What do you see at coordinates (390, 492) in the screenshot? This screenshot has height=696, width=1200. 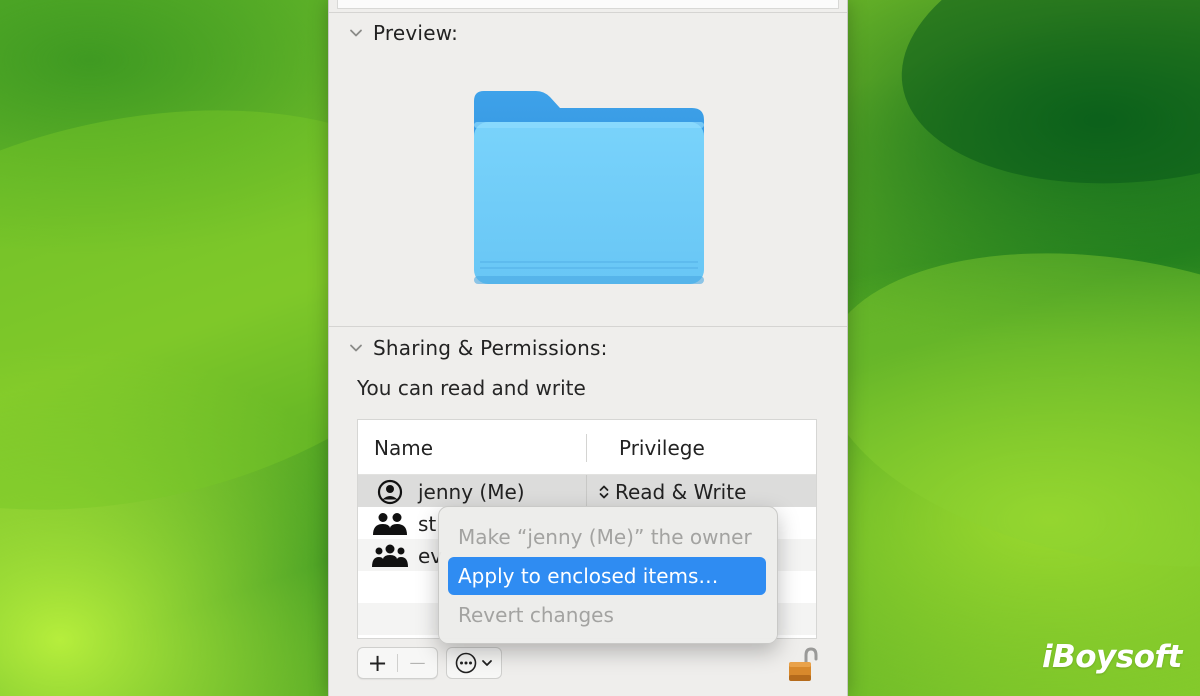 I see `user-circle-icon` at bounding box center [390, 492].